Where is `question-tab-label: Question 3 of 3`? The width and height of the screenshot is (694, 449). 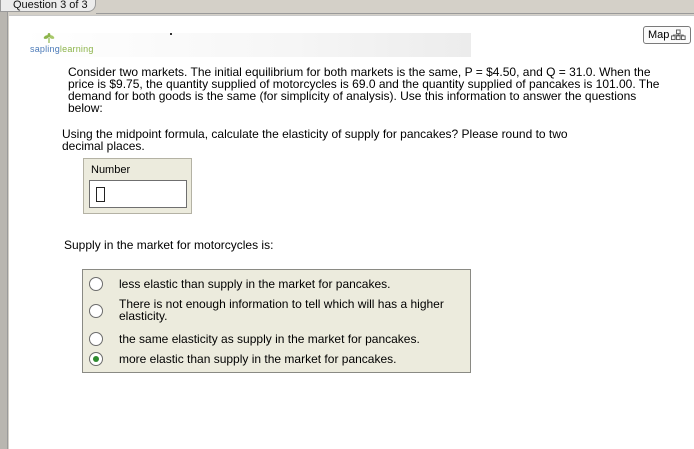
question-tab-label: Question 3 of 3 is located at coordinates (50, 5).